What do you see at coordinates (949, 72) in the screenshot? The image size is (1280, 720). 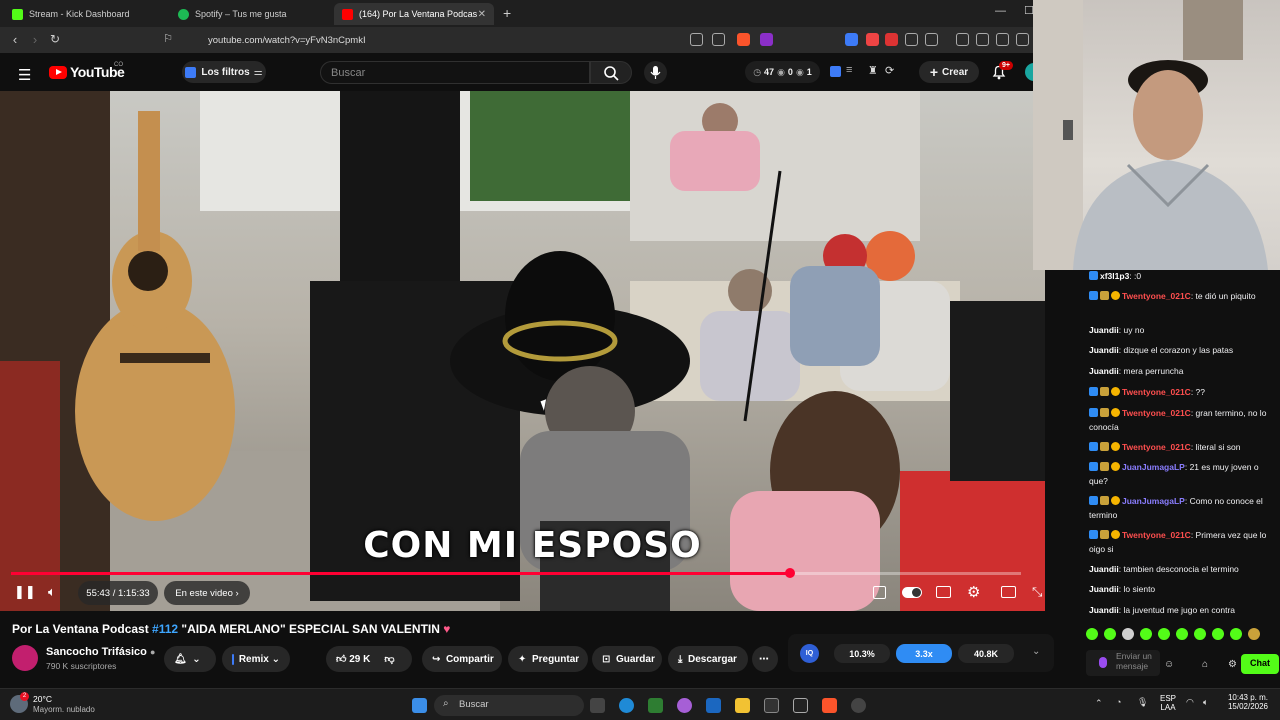 I see `create-button: + Crear` at bounding box center [949, 72].